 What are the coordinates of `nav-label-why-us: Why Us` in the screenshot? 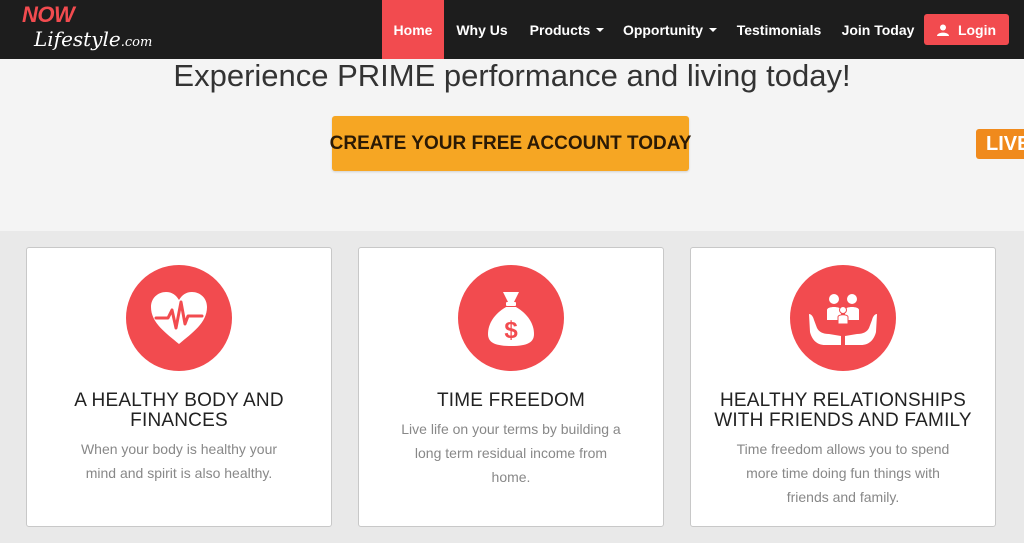 It's located at (482, 29).